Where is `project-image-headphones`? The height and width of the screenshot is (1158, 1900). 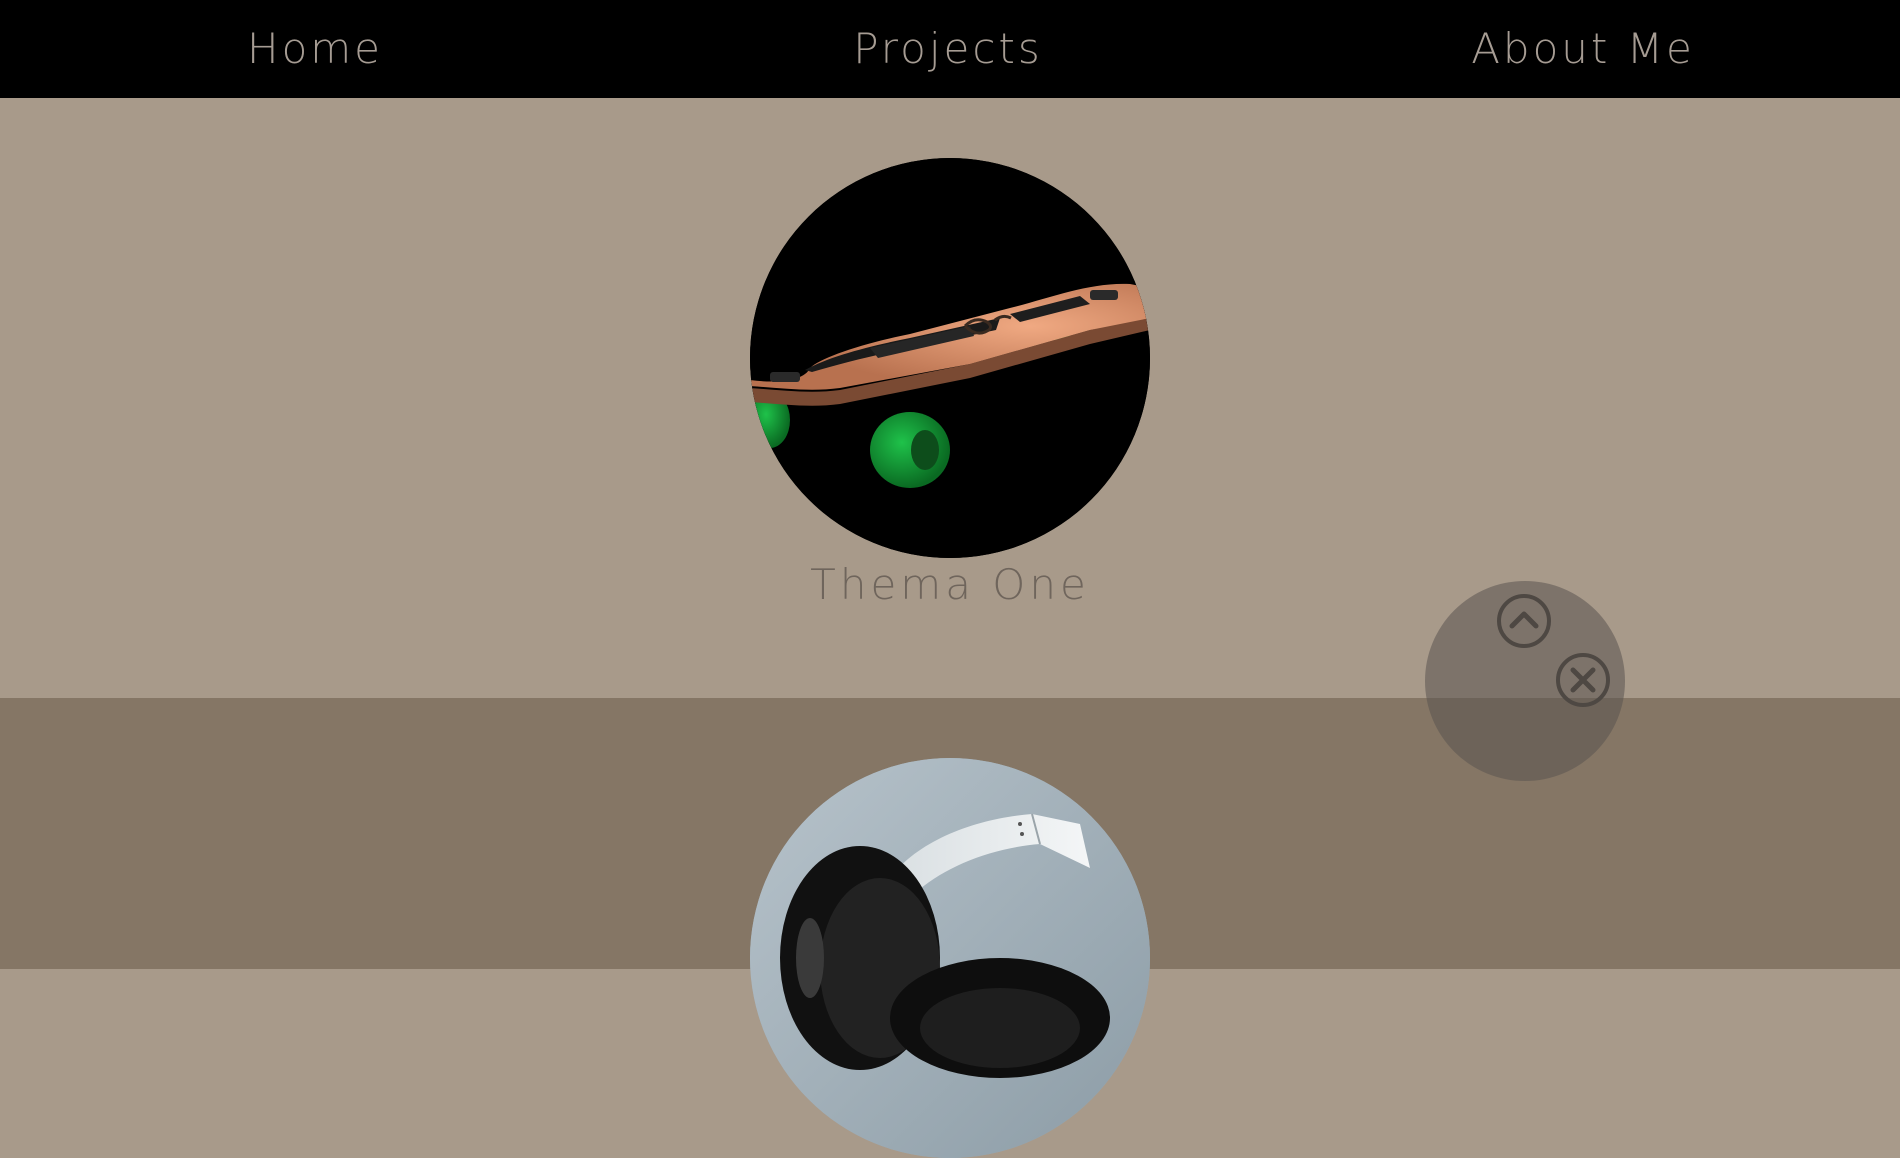
project-image-headphones is located at coordinates (950, 958).